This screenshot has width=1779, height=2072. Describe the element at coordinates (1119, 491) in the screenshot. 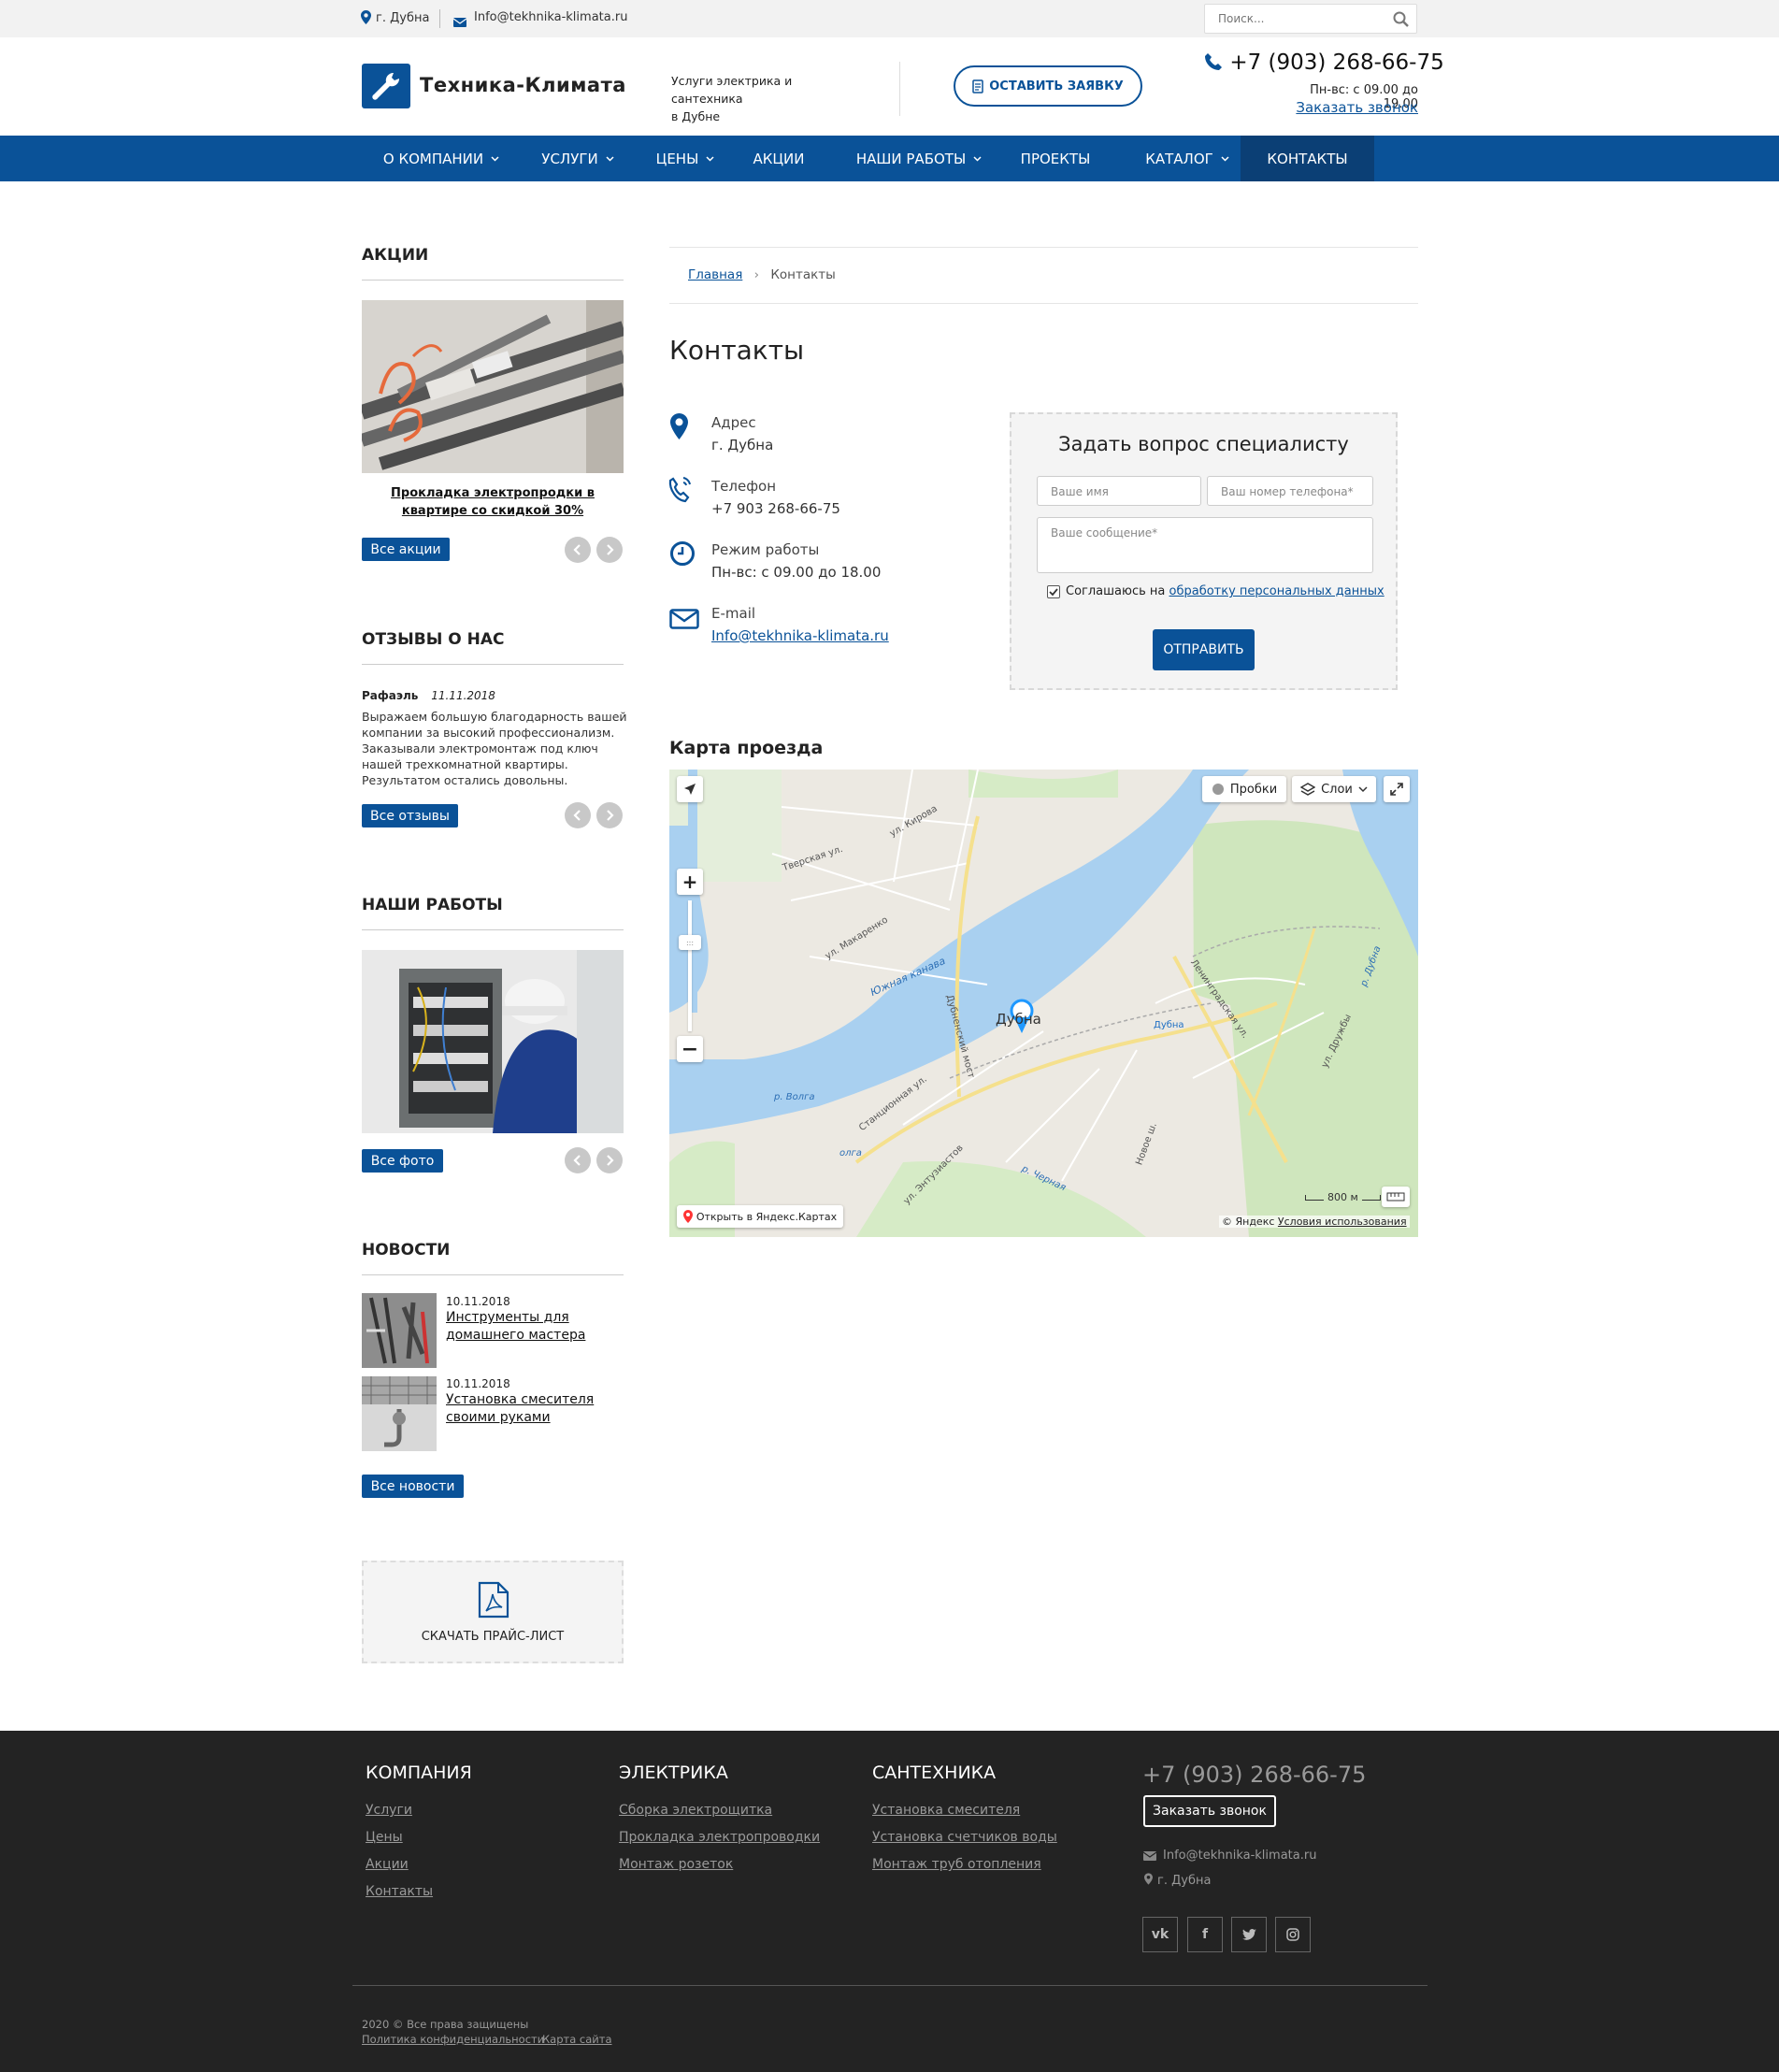

I see `name-field: Ваше имя` at that location.